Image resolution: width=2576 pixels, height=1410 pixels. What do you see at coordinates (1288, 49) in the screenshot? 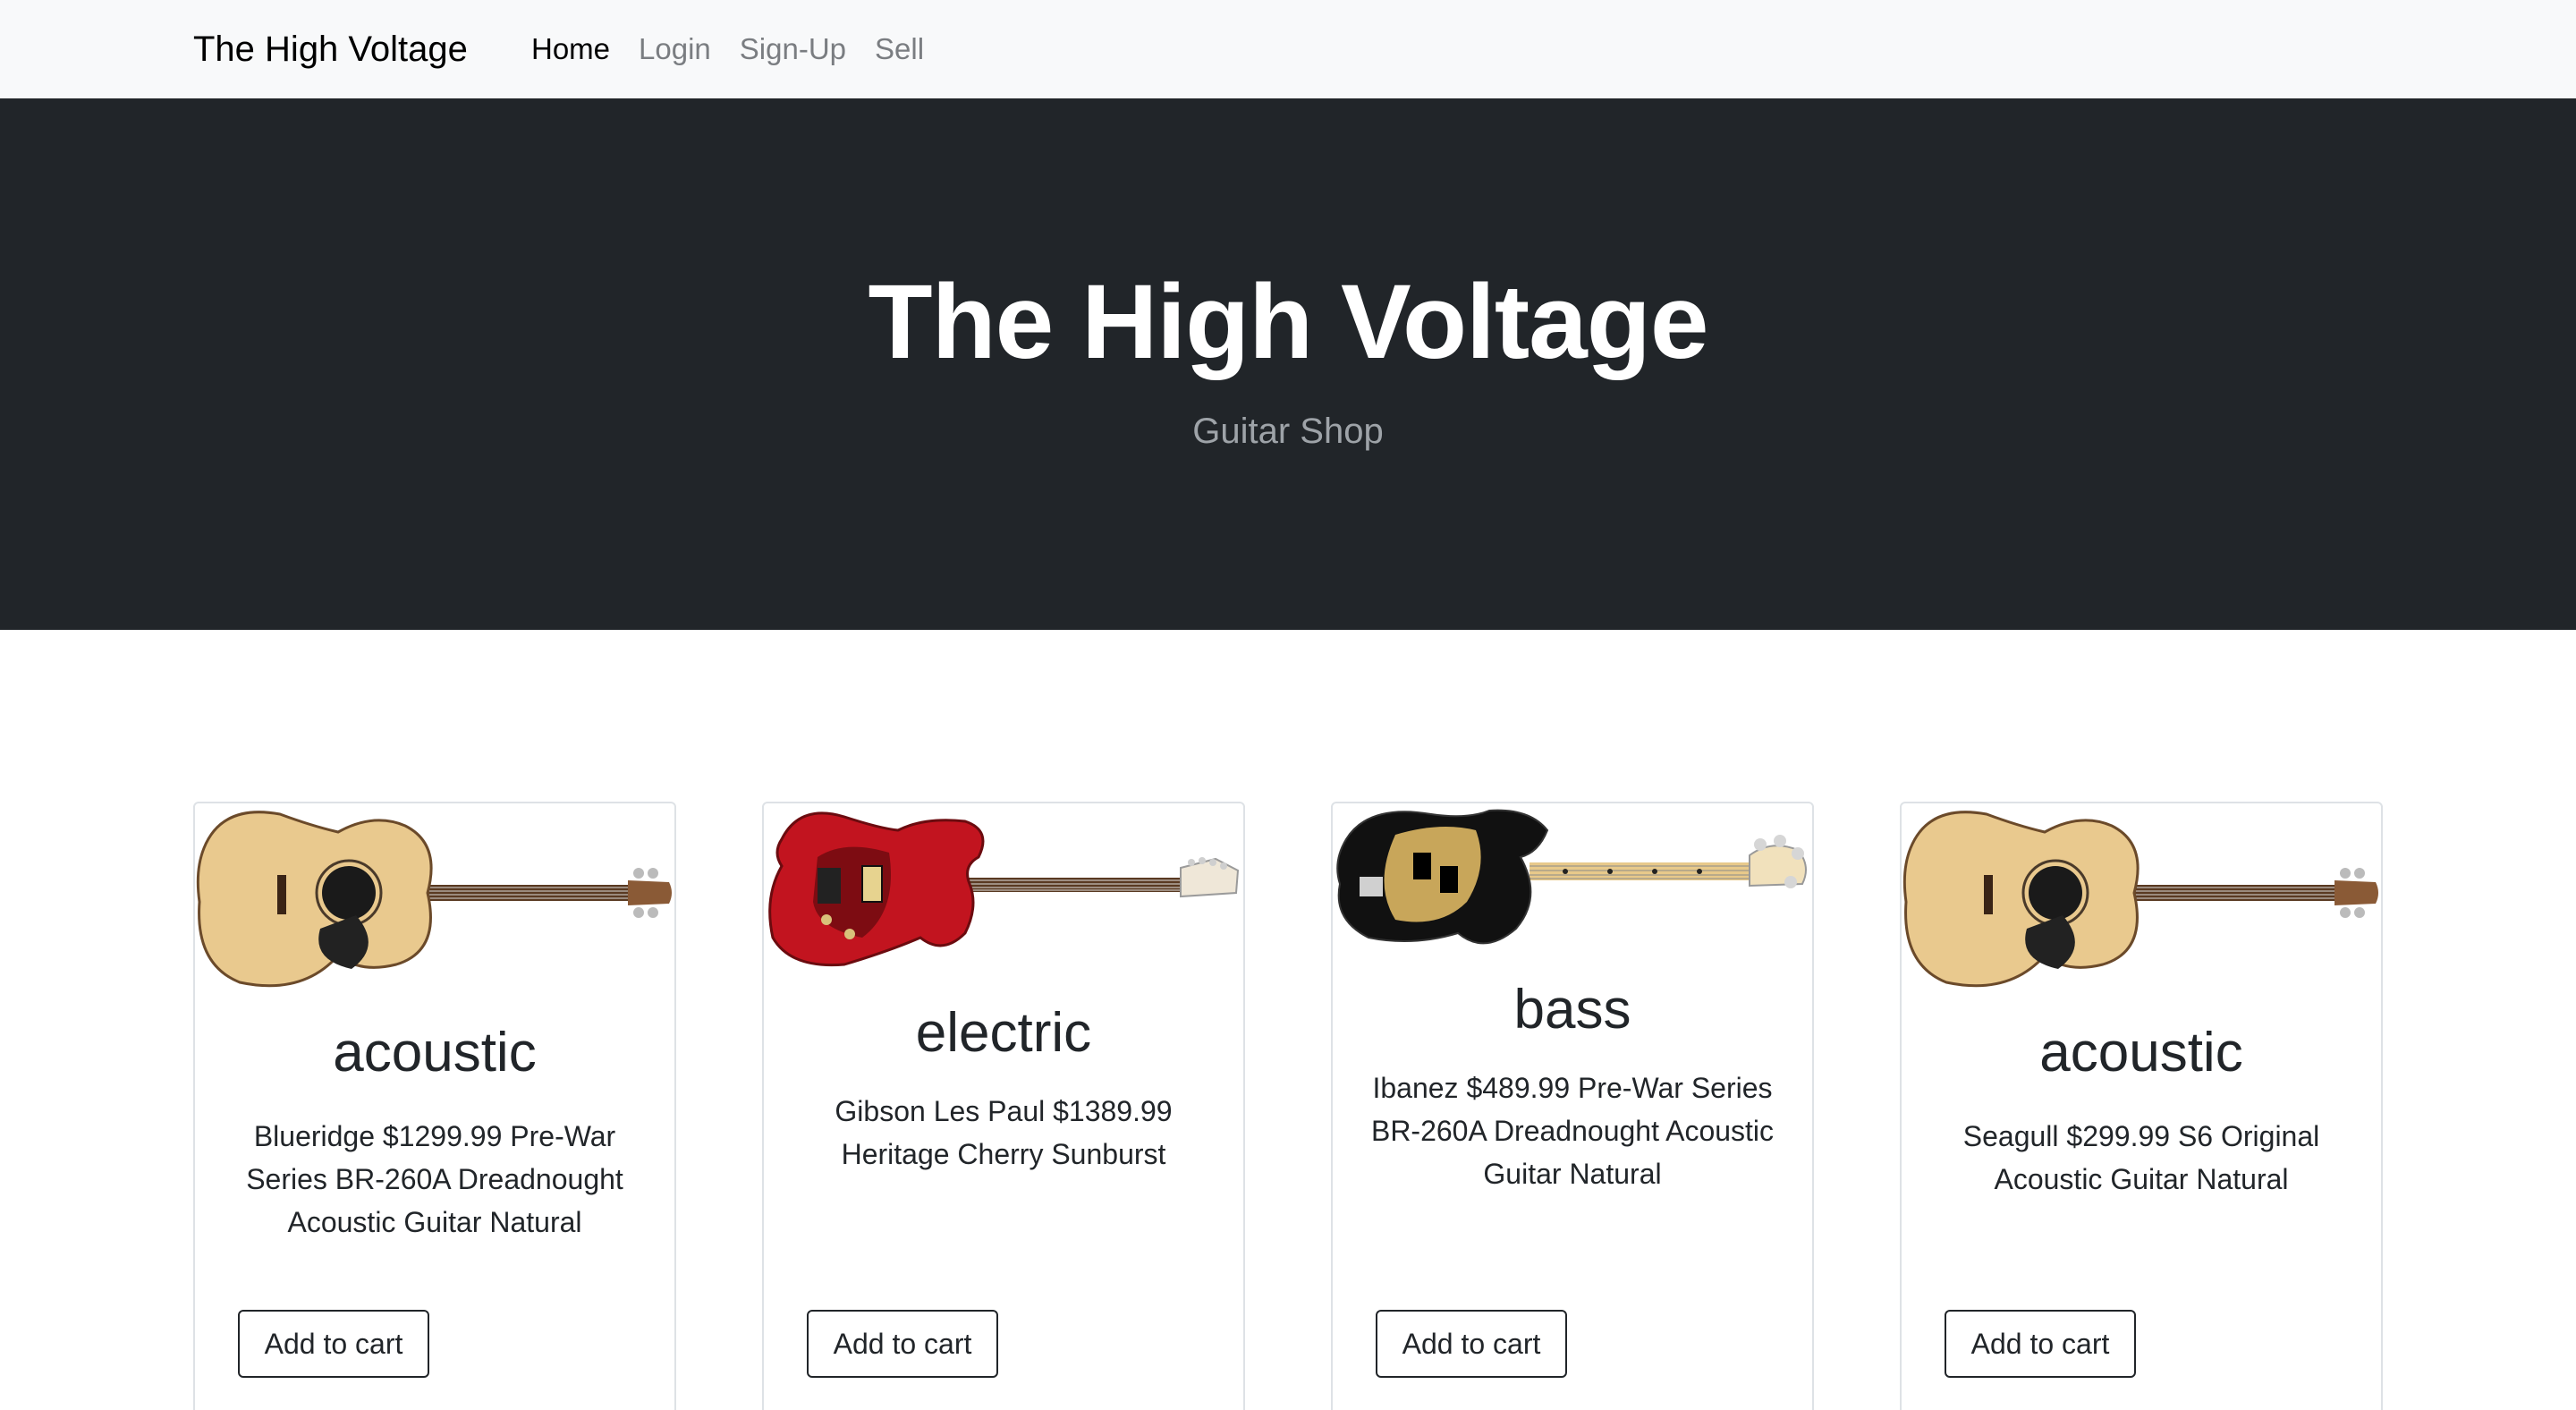
I see `navbar: The High Voltage Home Login Sign-Up Sell` at bounding box center [1288, 49].